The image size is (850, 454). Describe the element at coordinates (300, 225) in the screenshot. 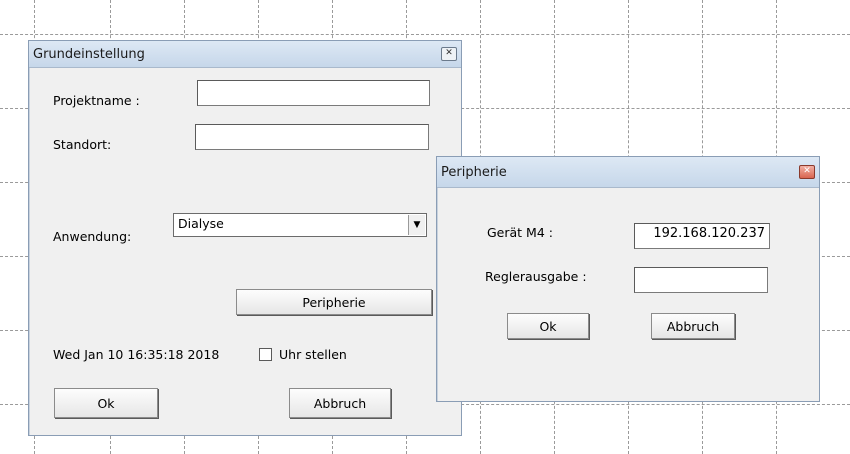

I see `anwendung-dropdown: Dialyse ▼` at that location.